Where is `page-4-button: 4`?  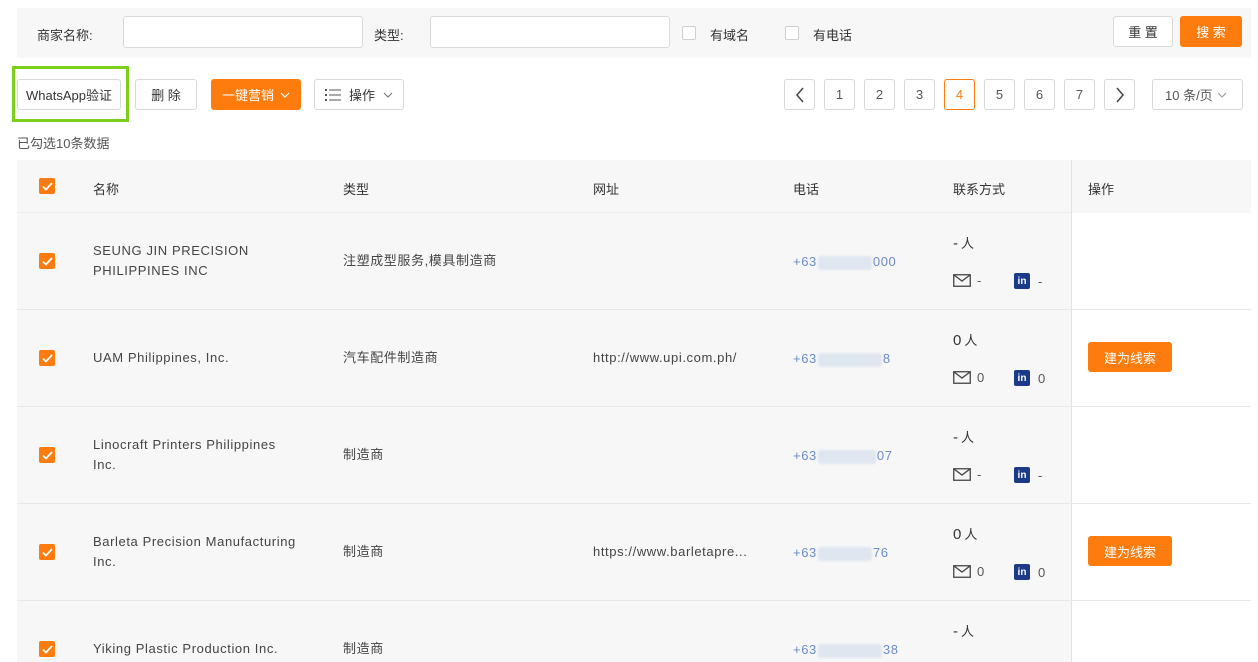 page-4-button: 4 is located at coordinates (959, 94).